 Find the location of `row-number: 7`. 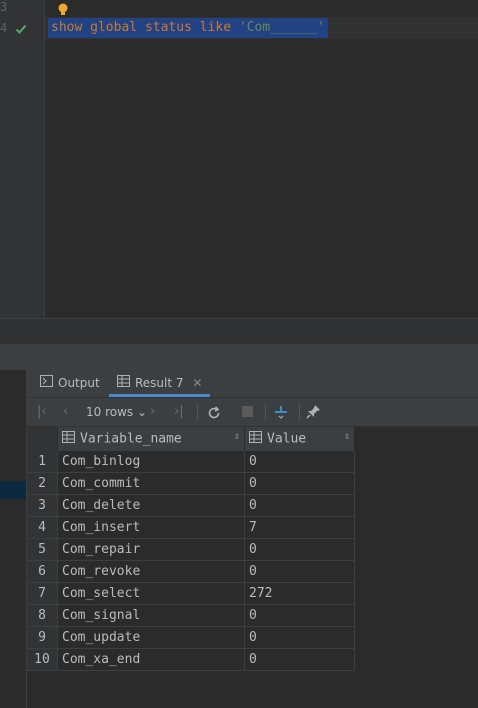

row-number: 7 is located at coordinates (42, 593).